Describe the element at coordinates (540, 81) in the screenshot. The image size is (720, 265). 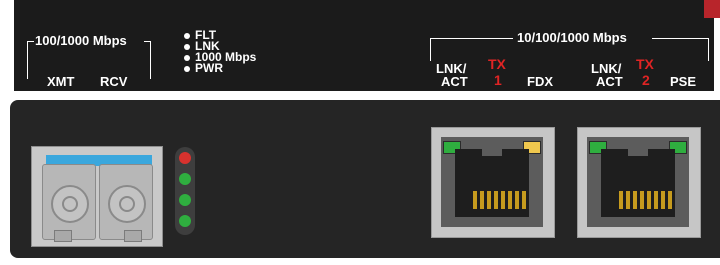
I see `port1-fdx-label: FDX` at that location.